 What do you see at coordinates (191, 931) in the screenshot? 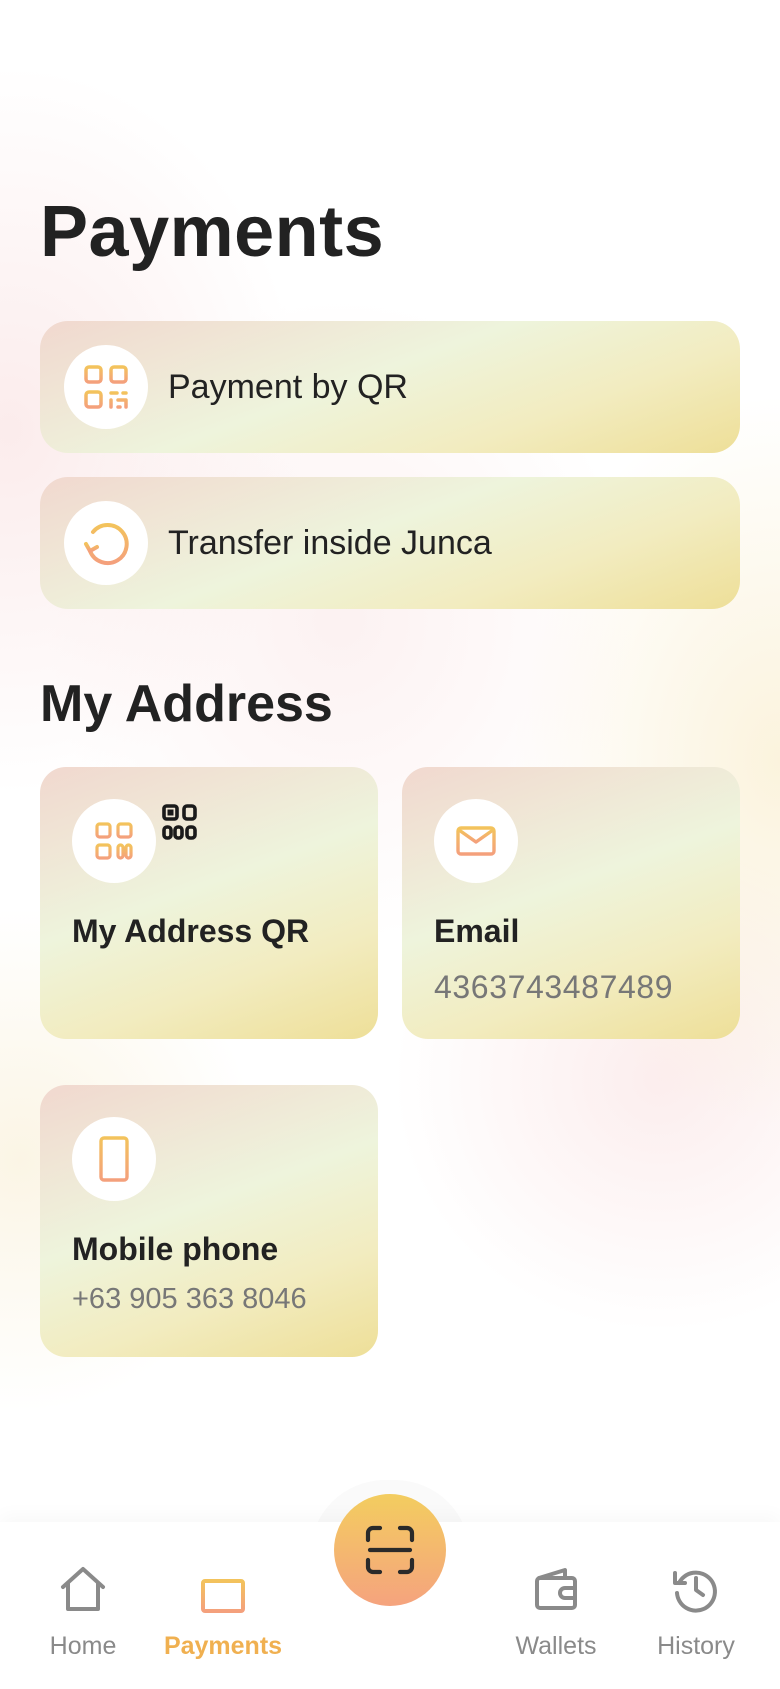
I see `my-address-qr-title: My Address QR` at bounding box center [191, 931].